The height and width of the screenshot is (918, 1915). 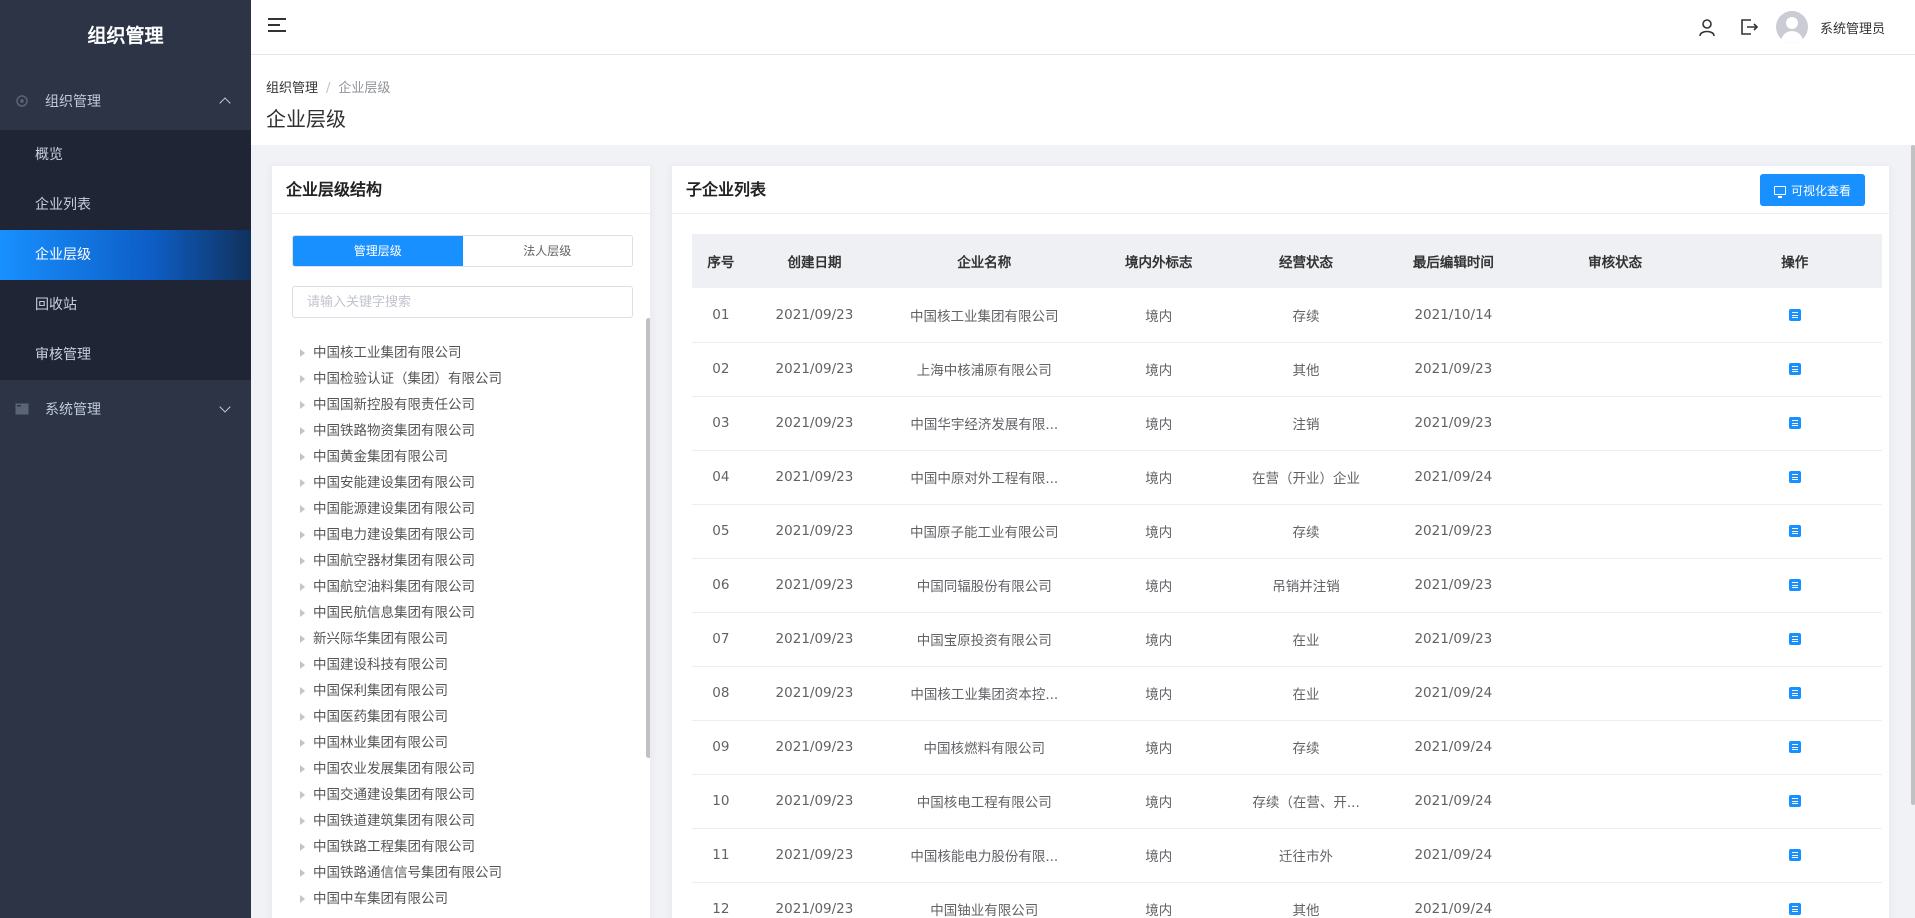 I want to click on table-row: 05 2021/09/23 中国原子能工业有限公司 境内 存续 2021/09/23, so click(x=1287, y=531).